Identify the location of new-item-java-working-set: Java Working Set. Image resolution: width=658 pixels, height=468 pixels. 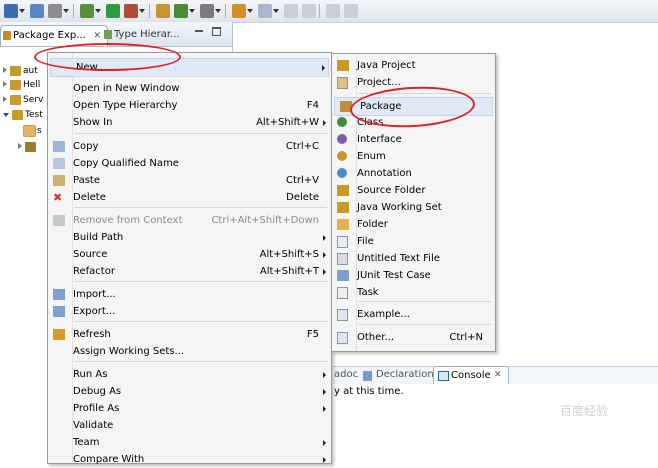
(413, 207).